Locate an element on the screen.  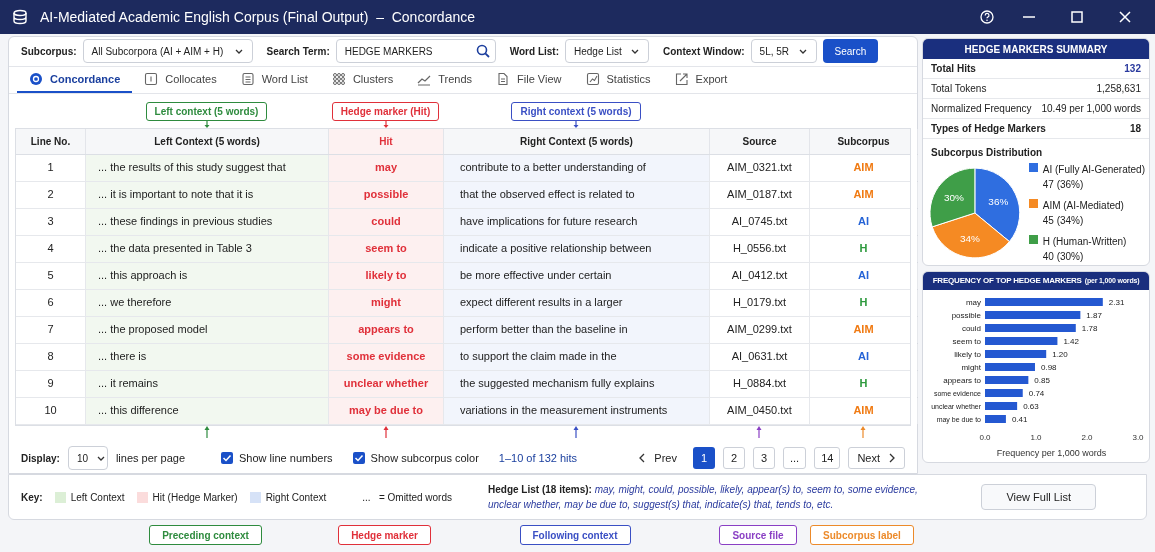
stat-value: 18 is located at coordinates (1135, 129).